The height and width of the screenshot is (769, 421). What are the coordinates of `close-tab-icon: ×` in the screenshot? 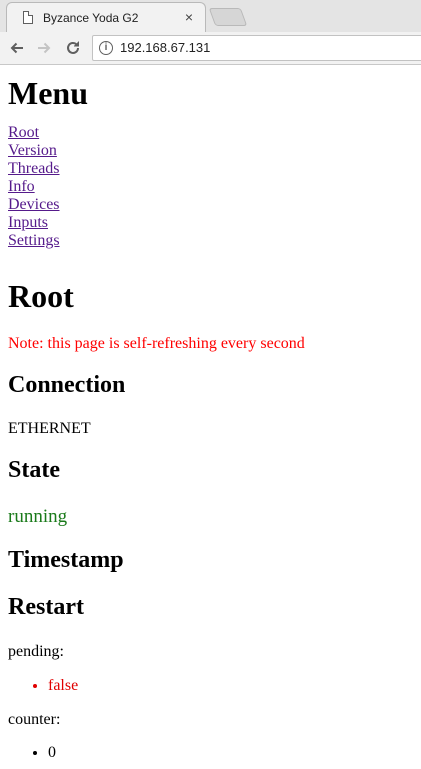 It's located at (189, 17).